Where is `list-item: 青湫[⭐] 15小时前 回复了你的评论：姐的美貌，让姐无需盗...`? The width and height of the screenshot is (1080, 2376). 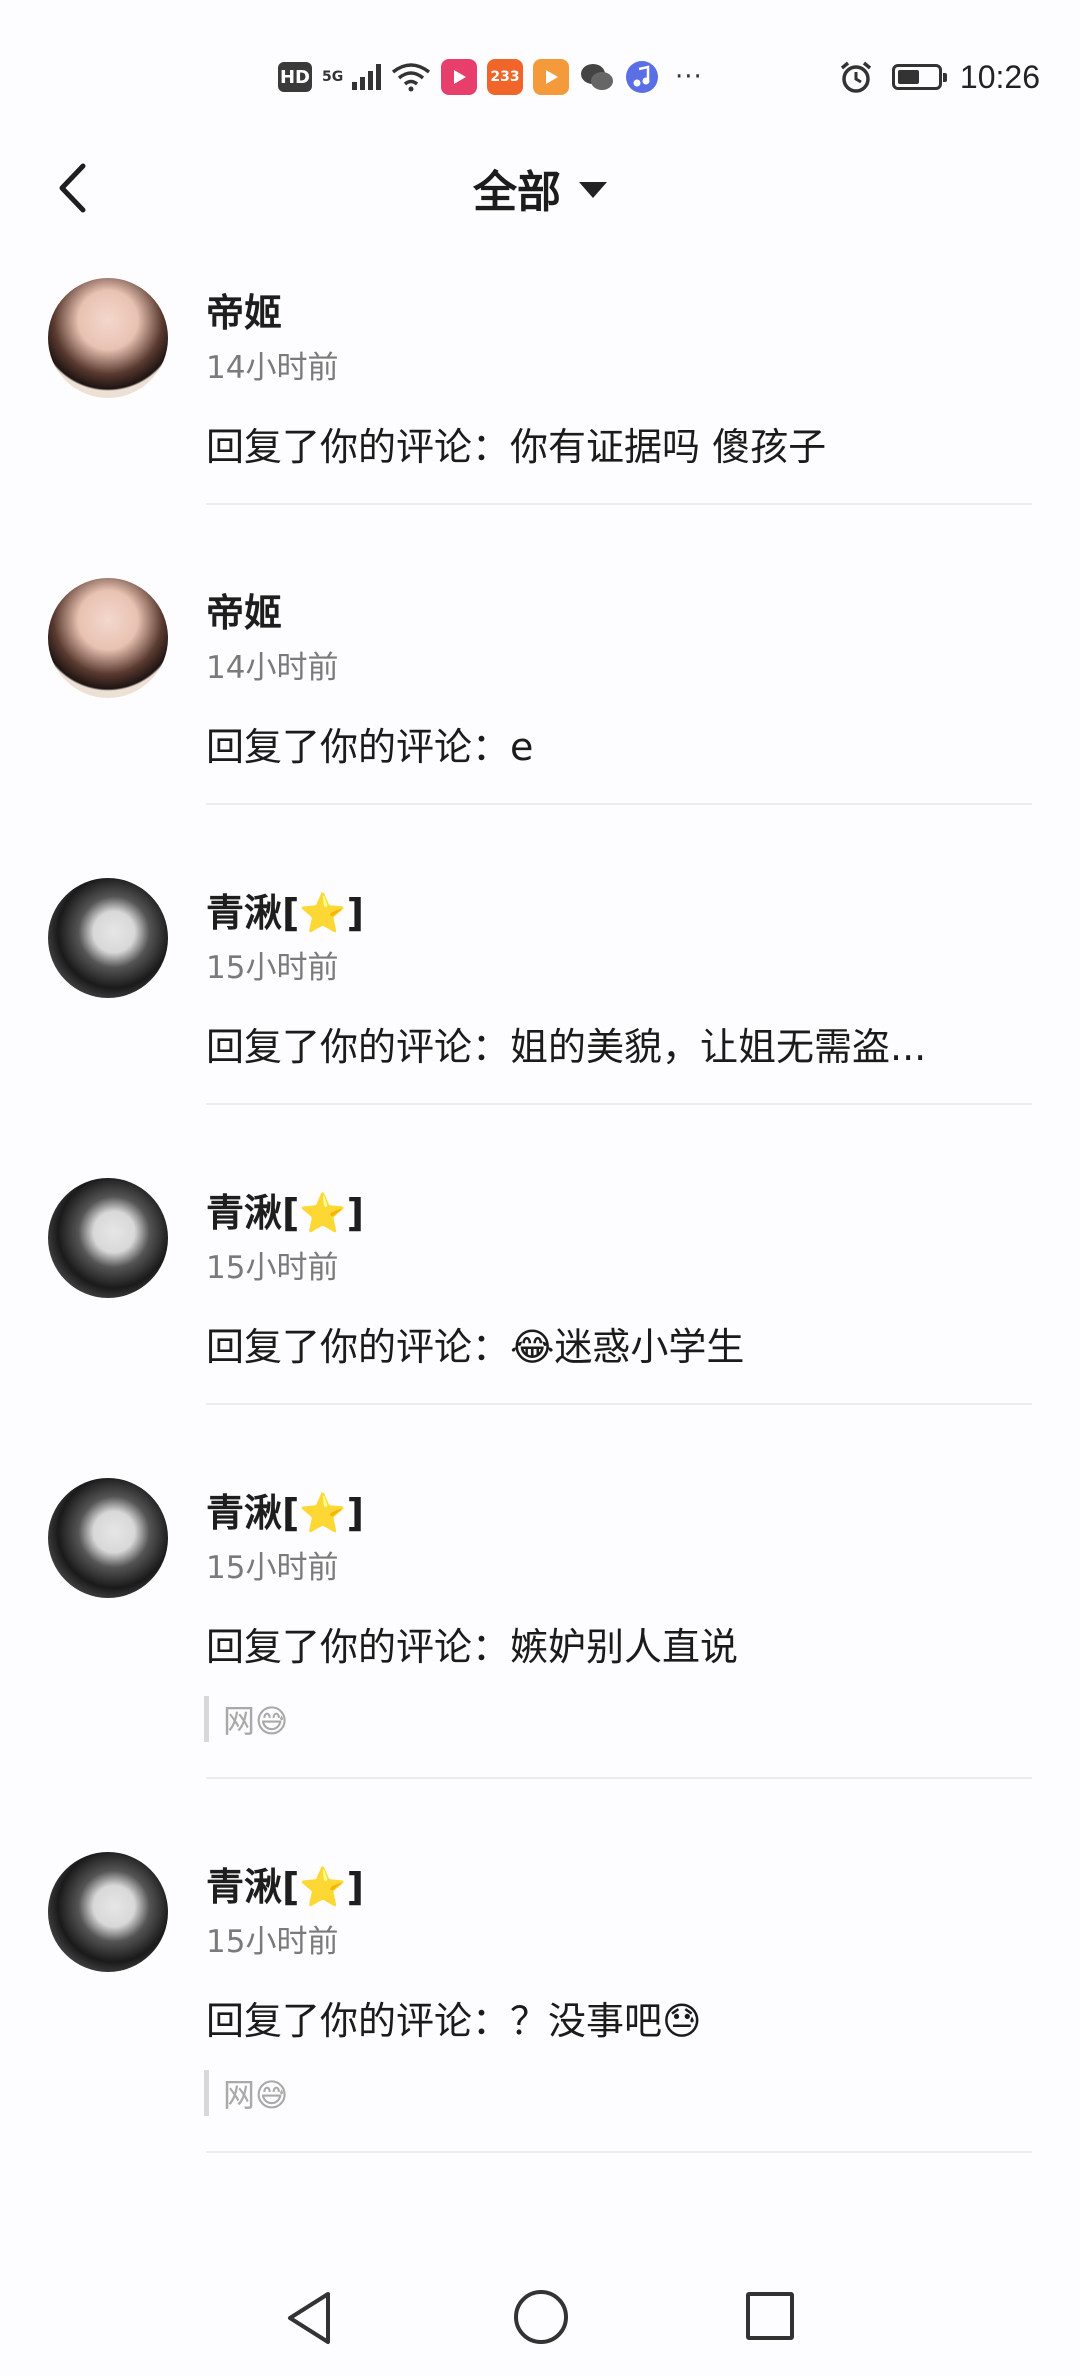 list-item: 青湫[⭐] 15小时前 回复了你的评论：姐的美貌，让姐无需盗... is located at coordinates (540, 1020).